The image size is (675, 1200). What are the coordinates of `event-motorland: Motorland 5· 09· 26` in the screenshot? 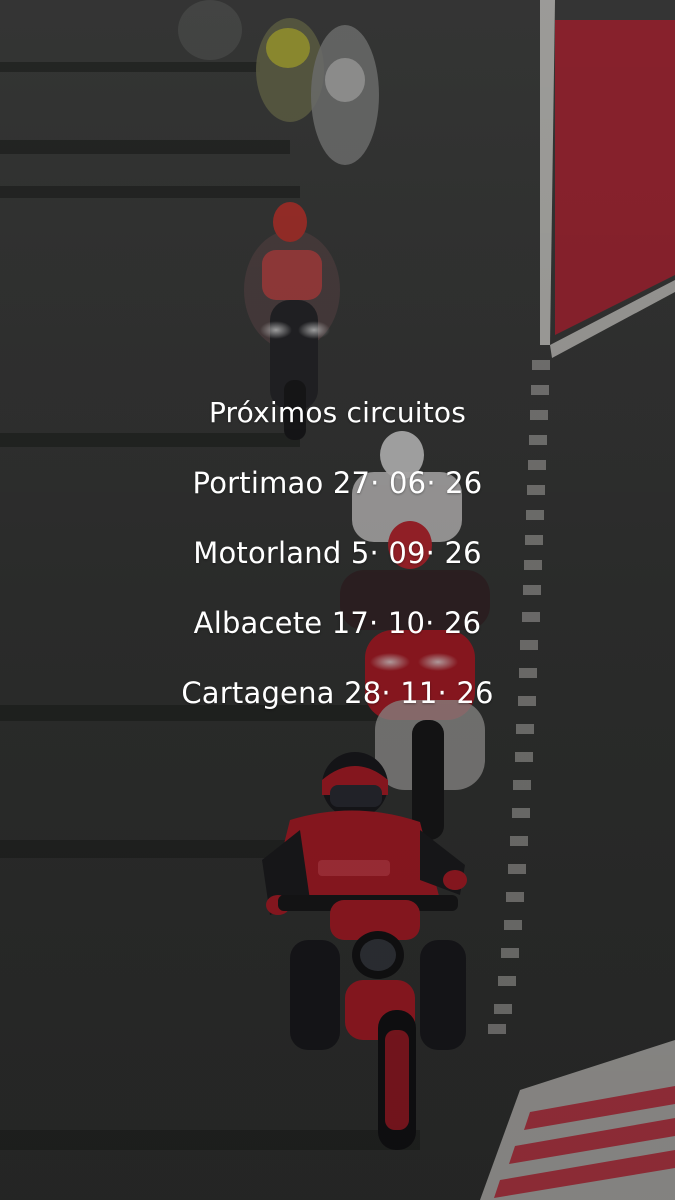 It's located at (337, 553).